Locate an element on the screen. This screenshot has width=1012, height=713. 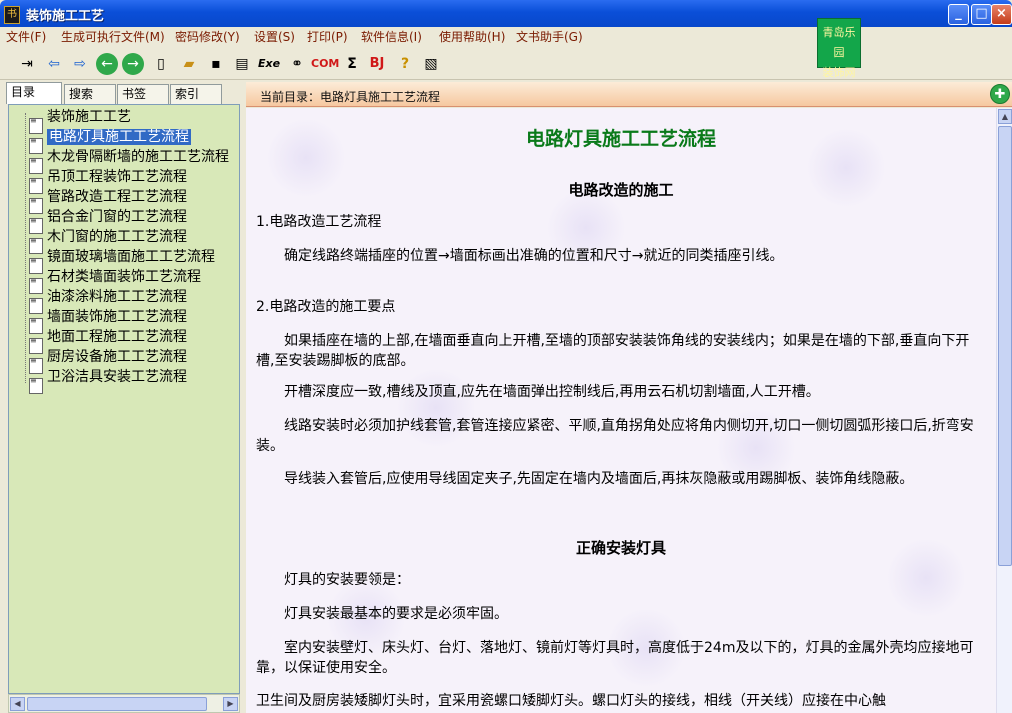
back-circle-icon: ← is located at coordinates (107, 64).